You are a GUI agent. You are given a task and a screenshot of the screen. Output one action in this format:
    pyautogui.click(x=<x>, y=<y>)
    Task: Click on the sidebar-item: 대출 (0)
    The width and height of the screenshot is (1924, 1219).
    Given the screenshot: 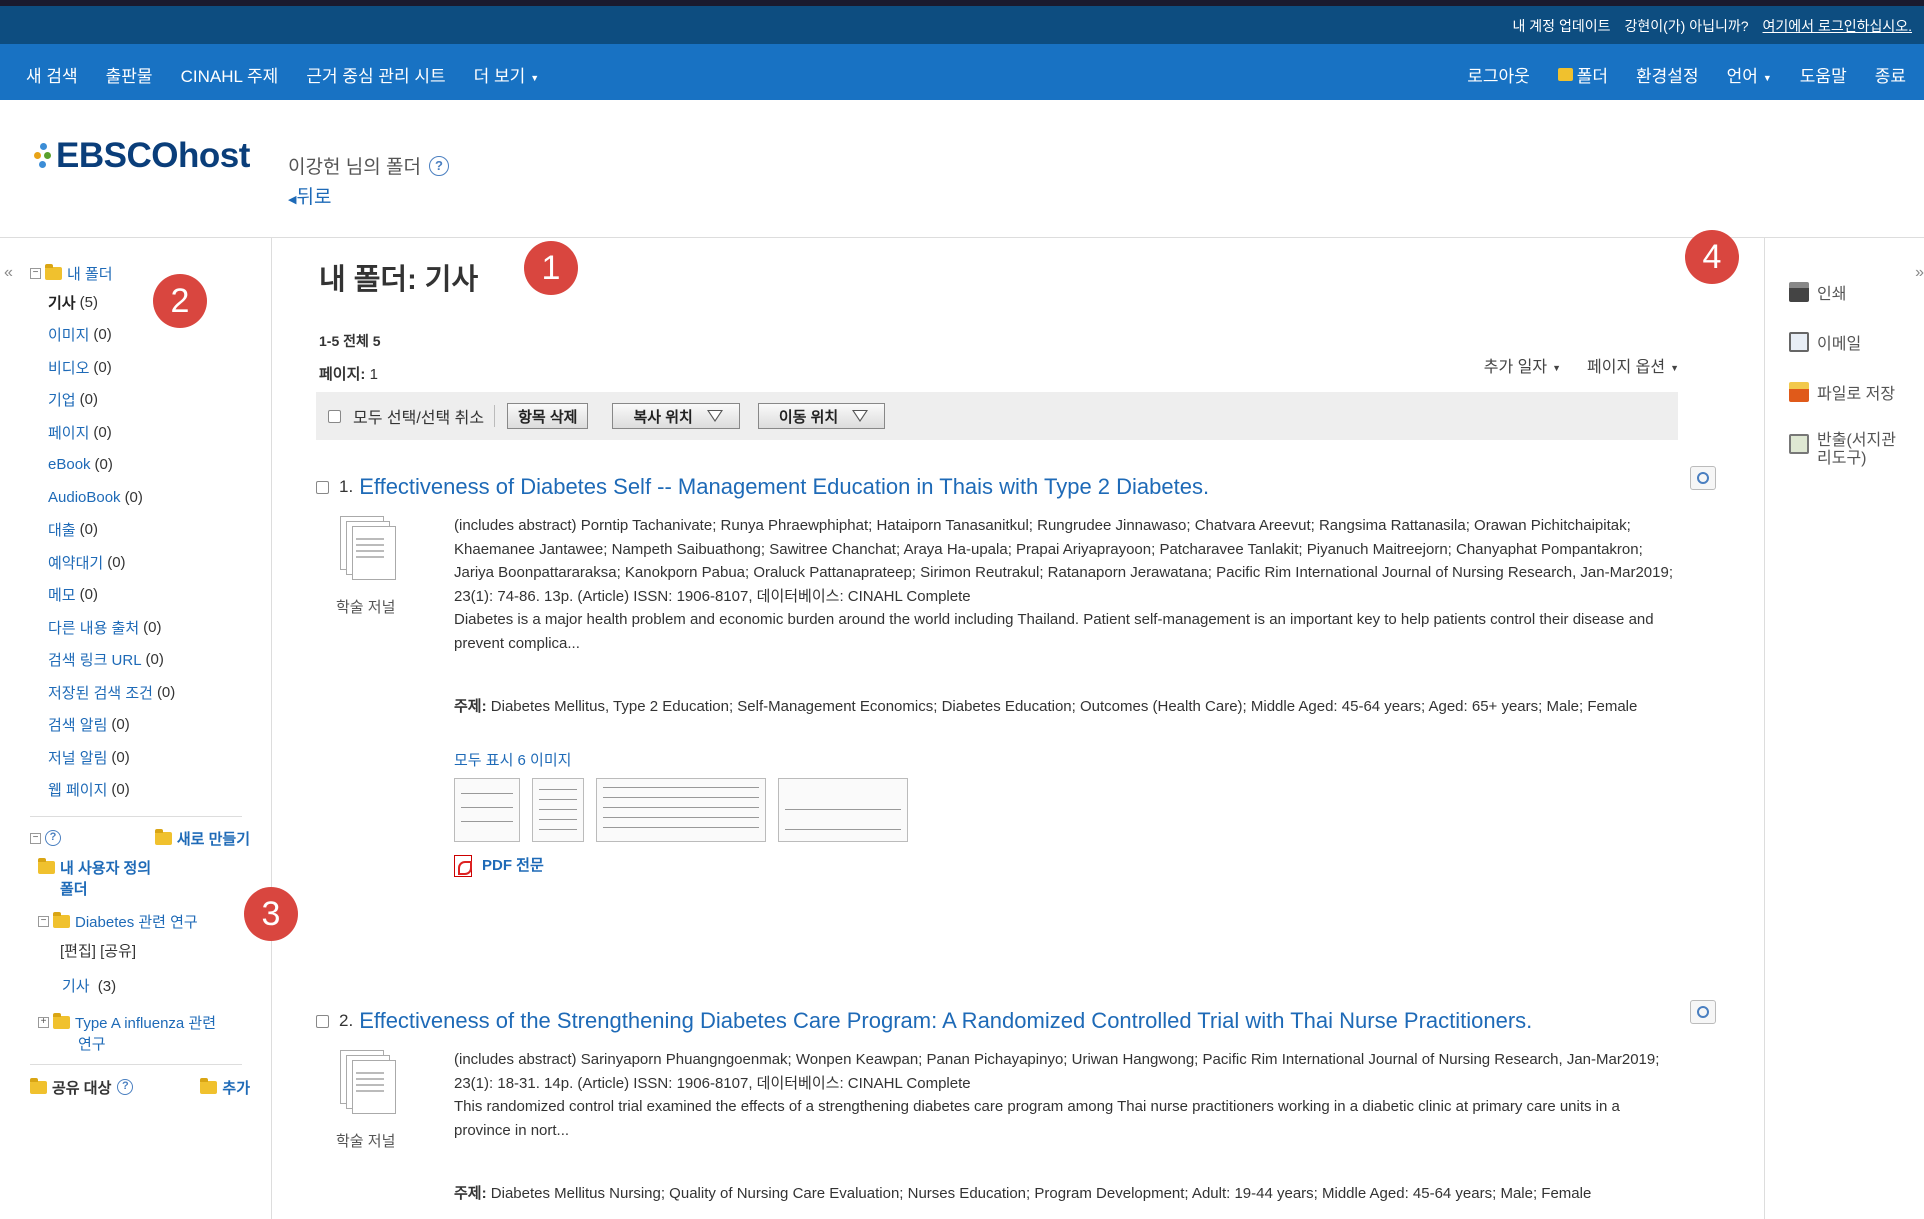 What is the action you would take?
    pyautogui.click(x=140, y=530)
    